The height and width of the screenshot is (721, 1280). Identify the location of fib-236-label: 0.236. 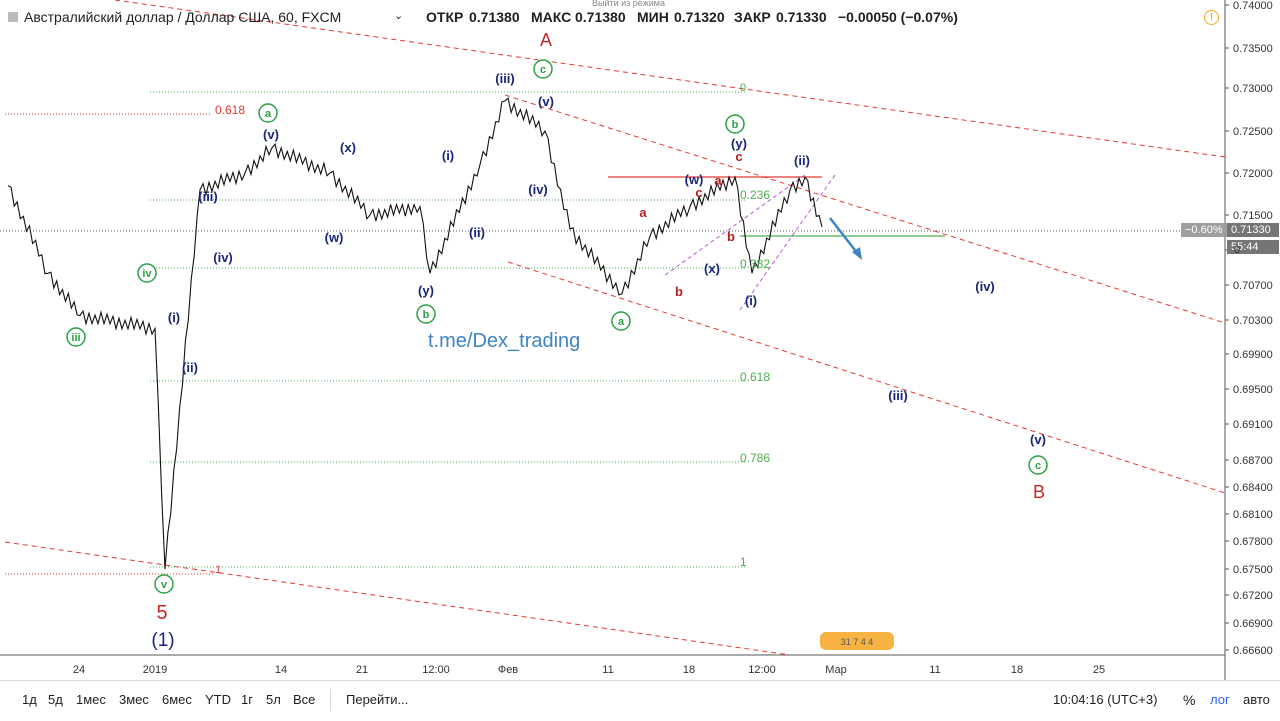
(755, 195).